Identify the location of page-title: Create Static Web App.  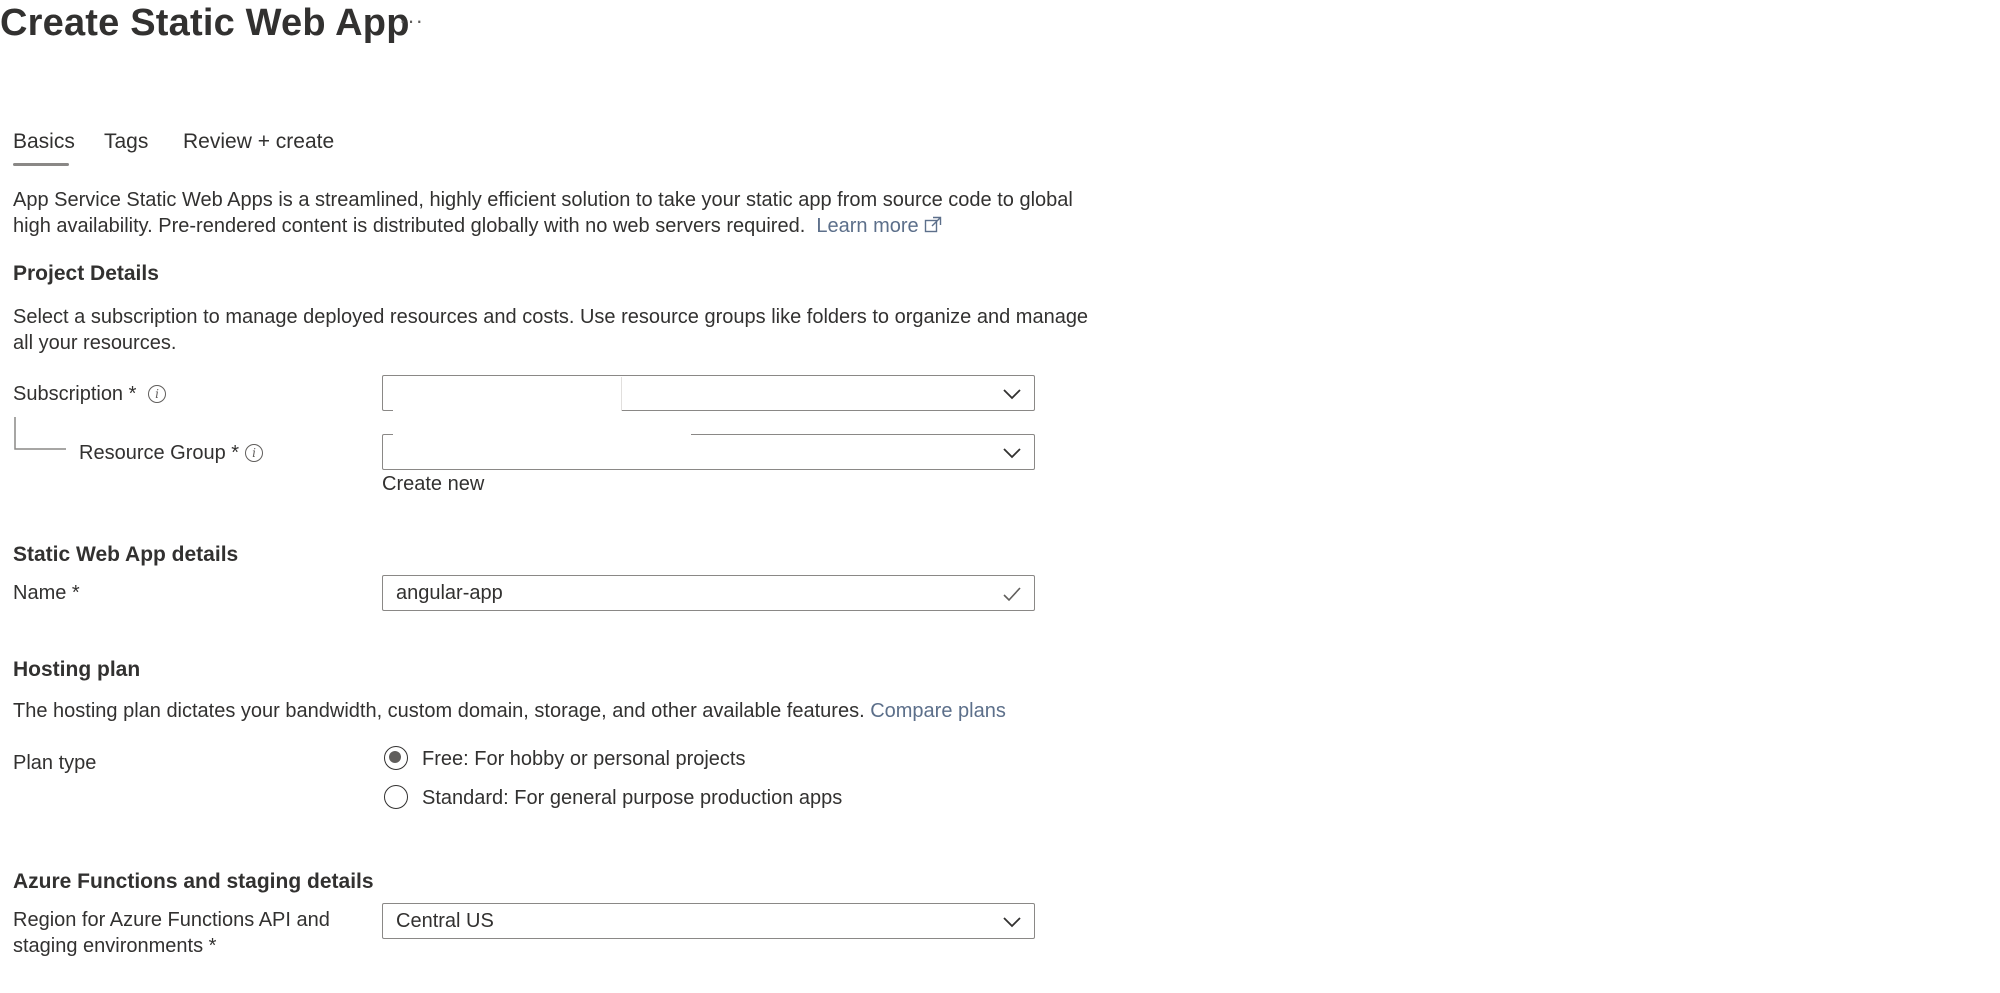
(205, 23).